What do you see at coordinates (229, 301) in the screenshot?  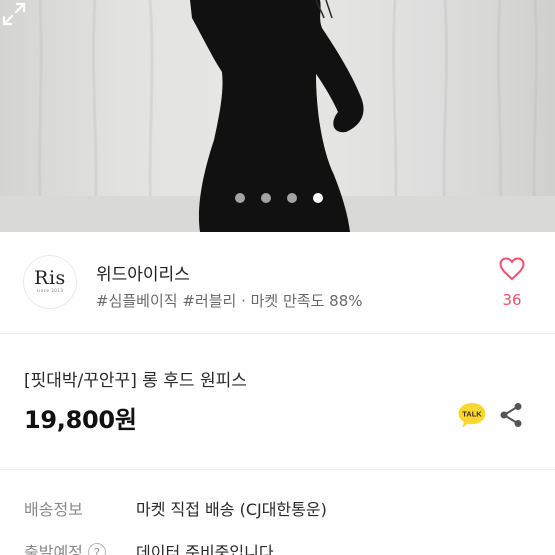 I see `seller-tags: #심플베이직 #러블리 · 마켓 만족도 88%` at bounding box center [229, 301].